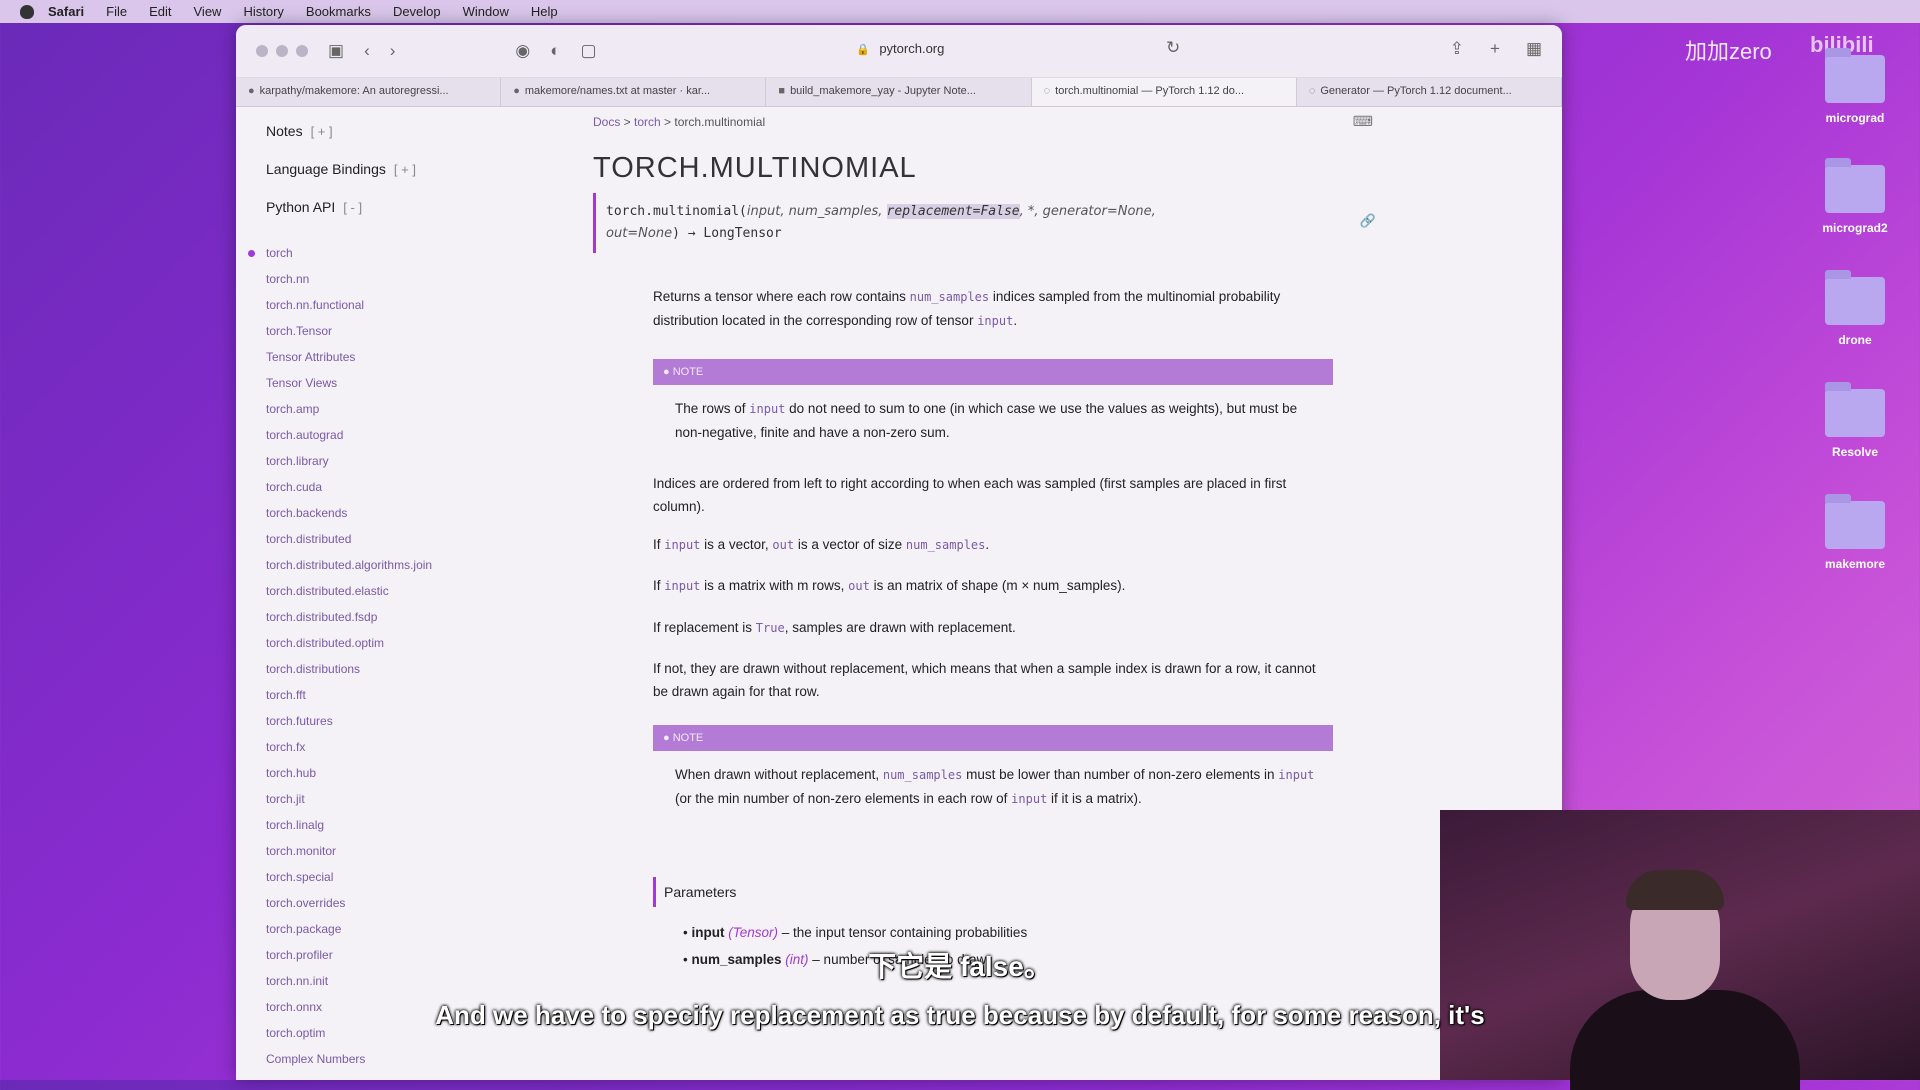  I want to click on minimize-window-button, so click(282, 51).